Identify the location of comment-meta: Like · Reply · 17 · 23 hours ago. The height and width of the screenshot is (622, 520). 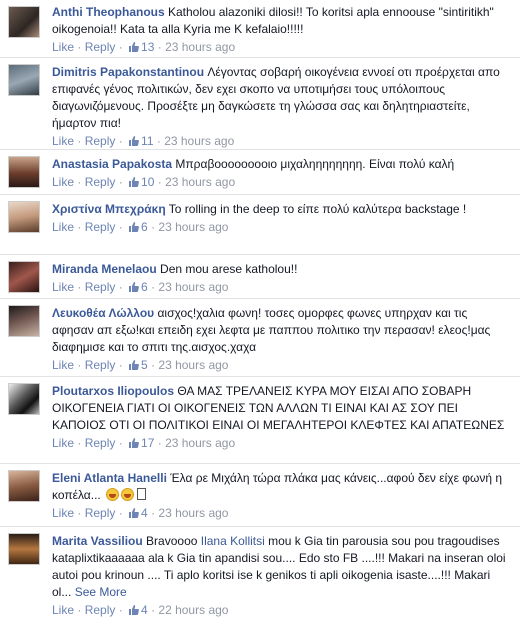
(144, 443).